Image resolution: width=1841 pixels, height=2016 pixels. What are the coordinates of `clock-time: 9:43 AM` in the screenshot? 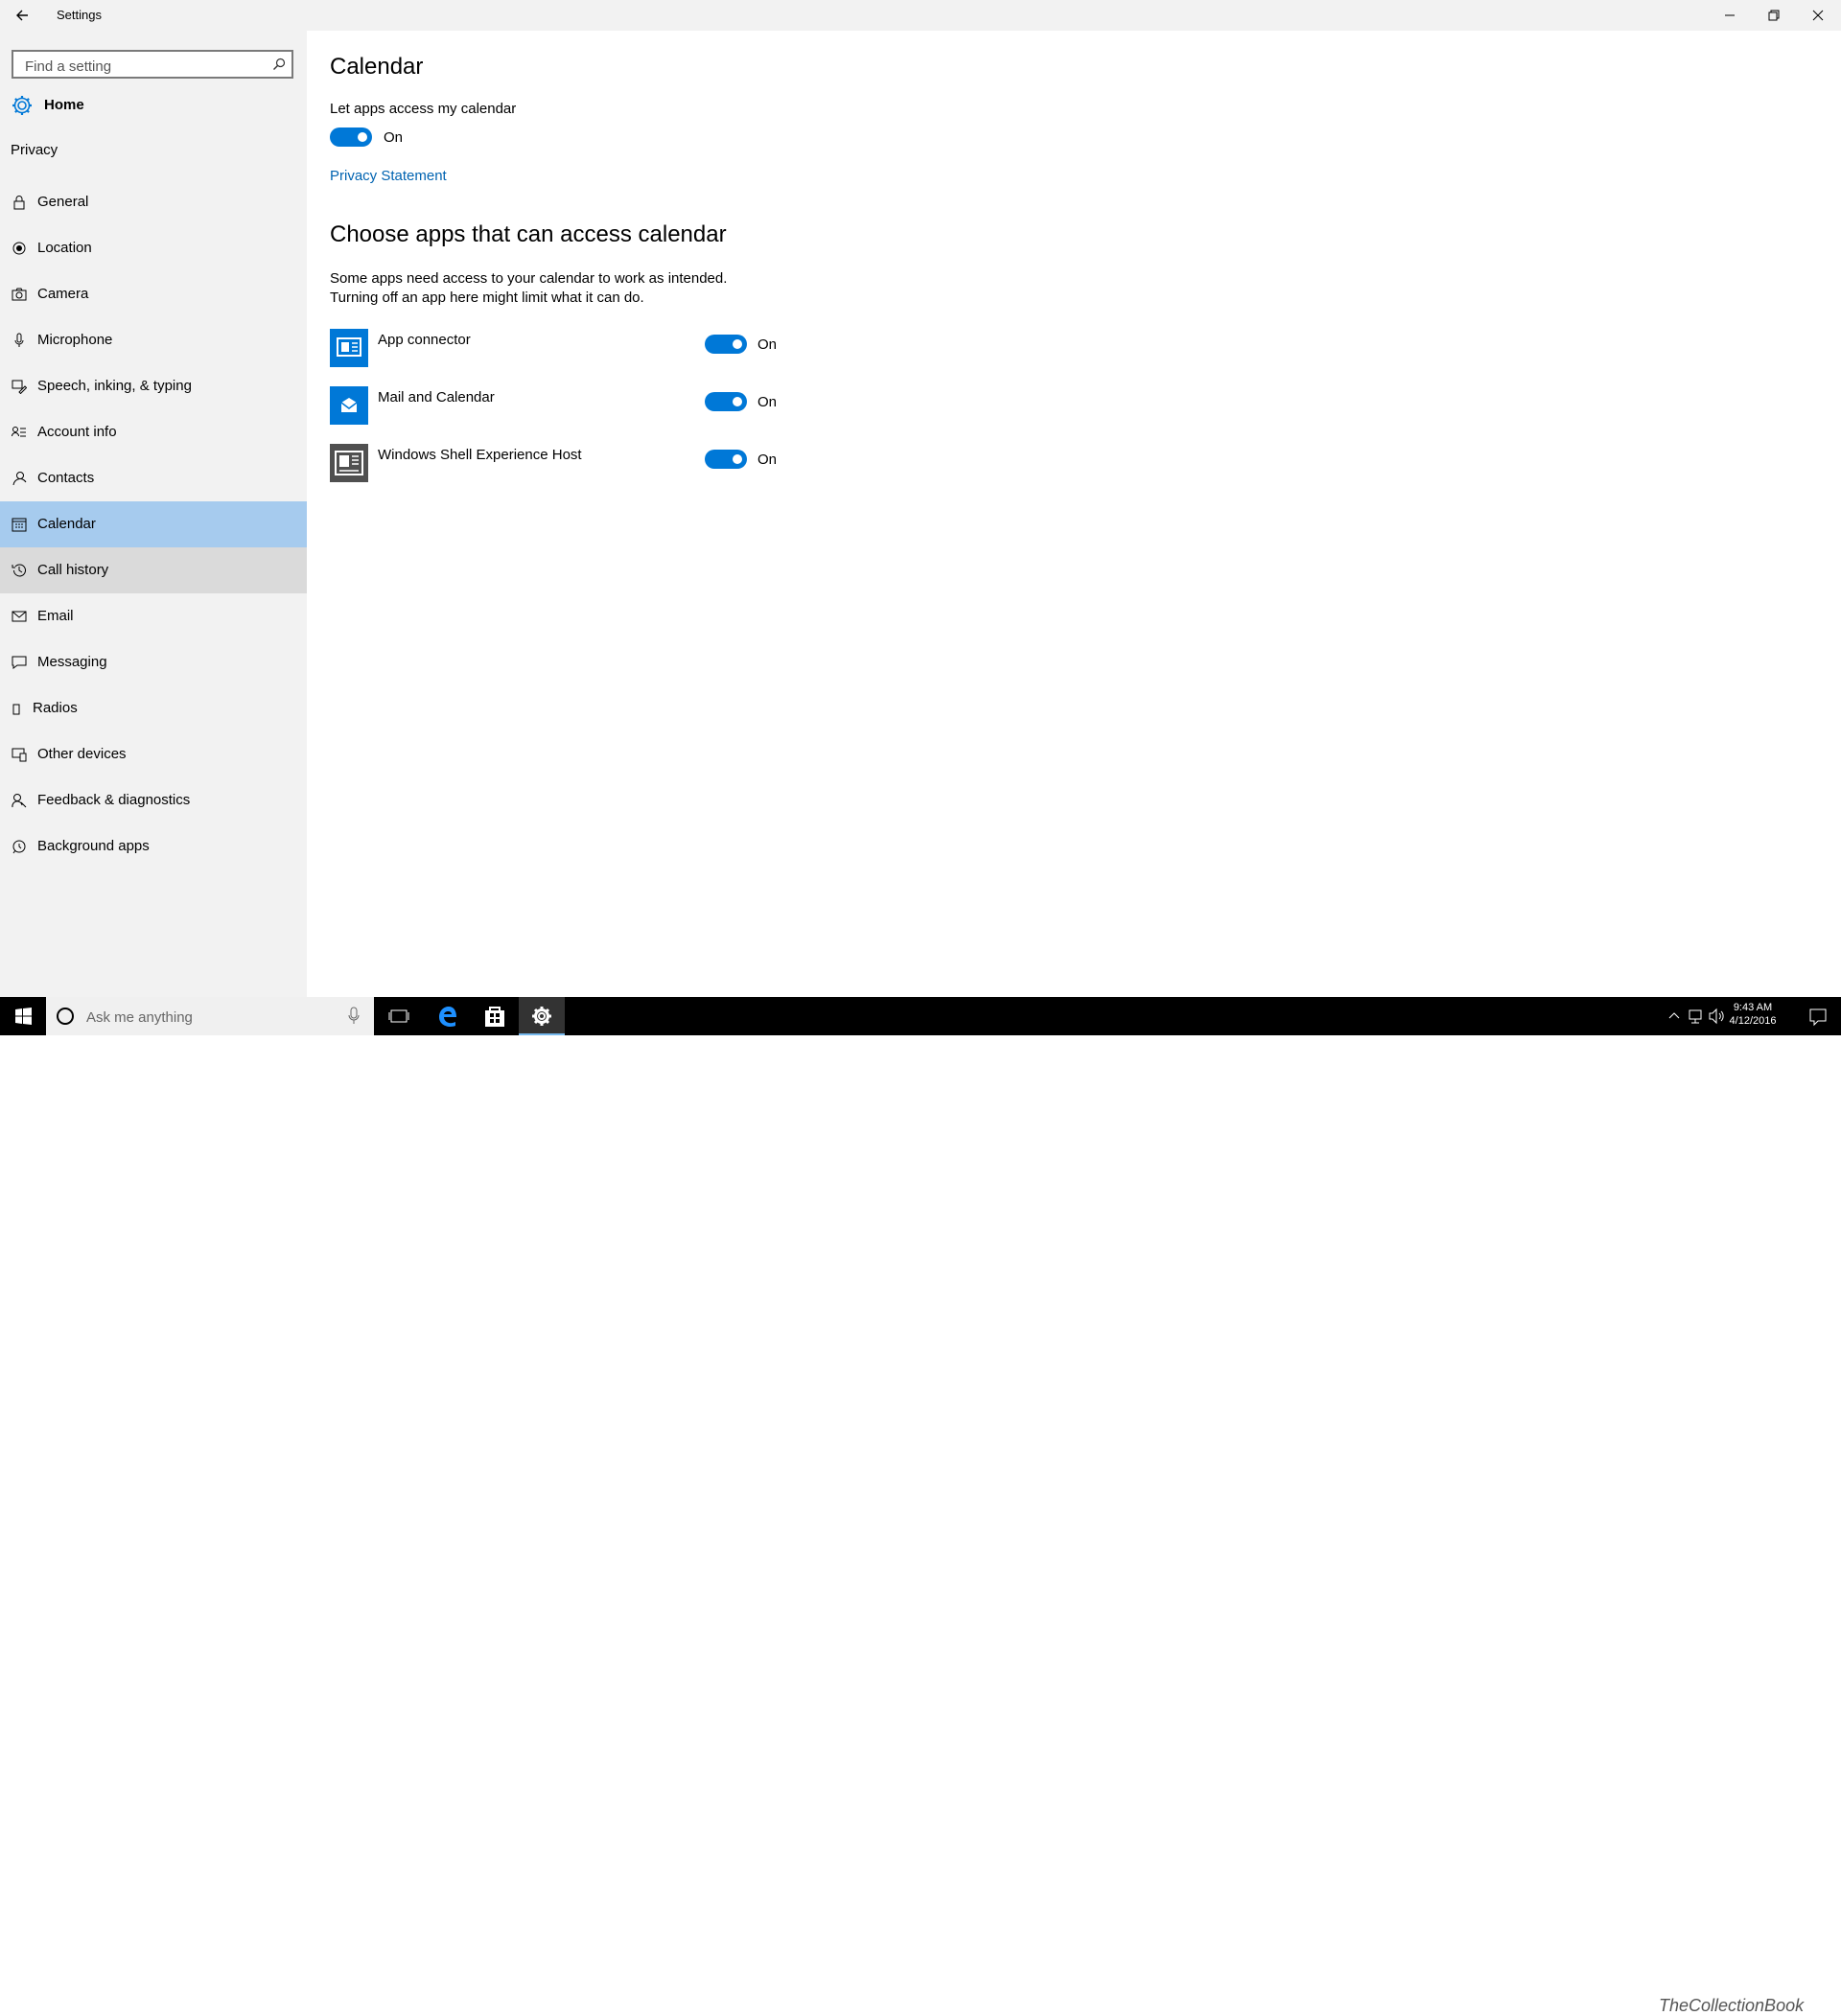 It's located at (1753, 1007).